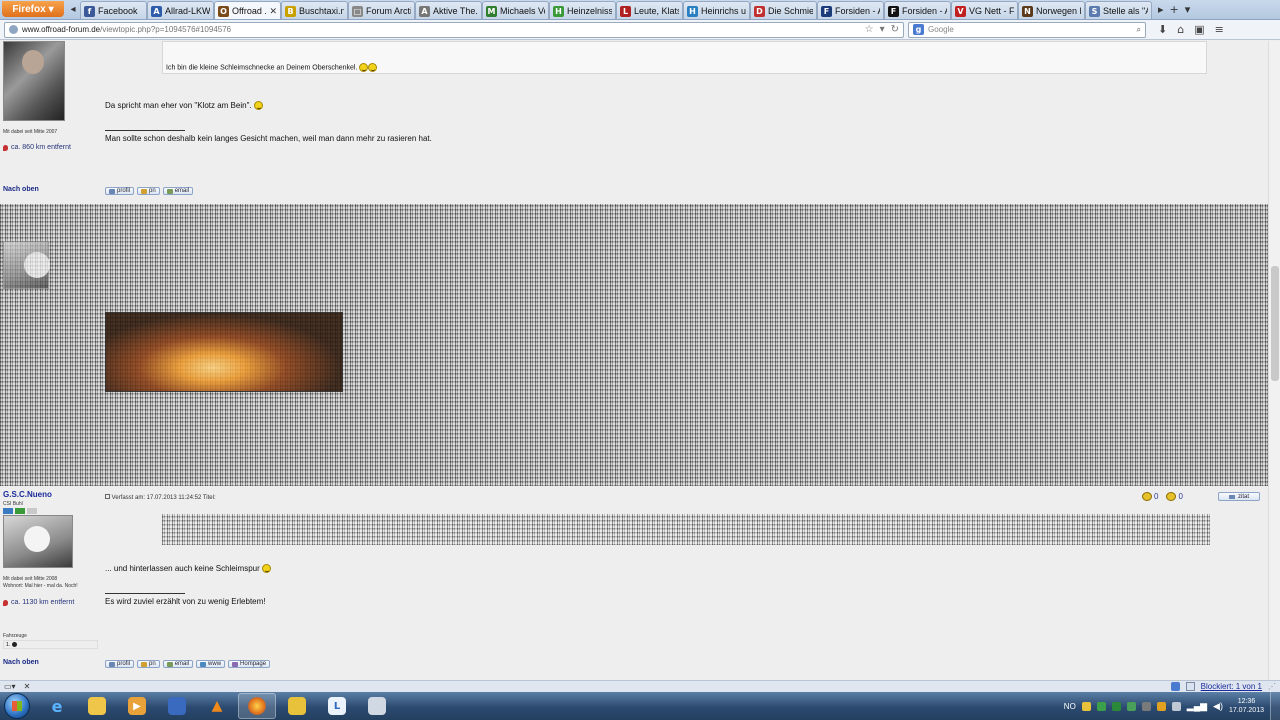 This screenshot has height=720, width=1280. Describe the element at coordinates (1161, 9) in the screenshot. I see `tab-scroll-right-button: ▸` at that location.